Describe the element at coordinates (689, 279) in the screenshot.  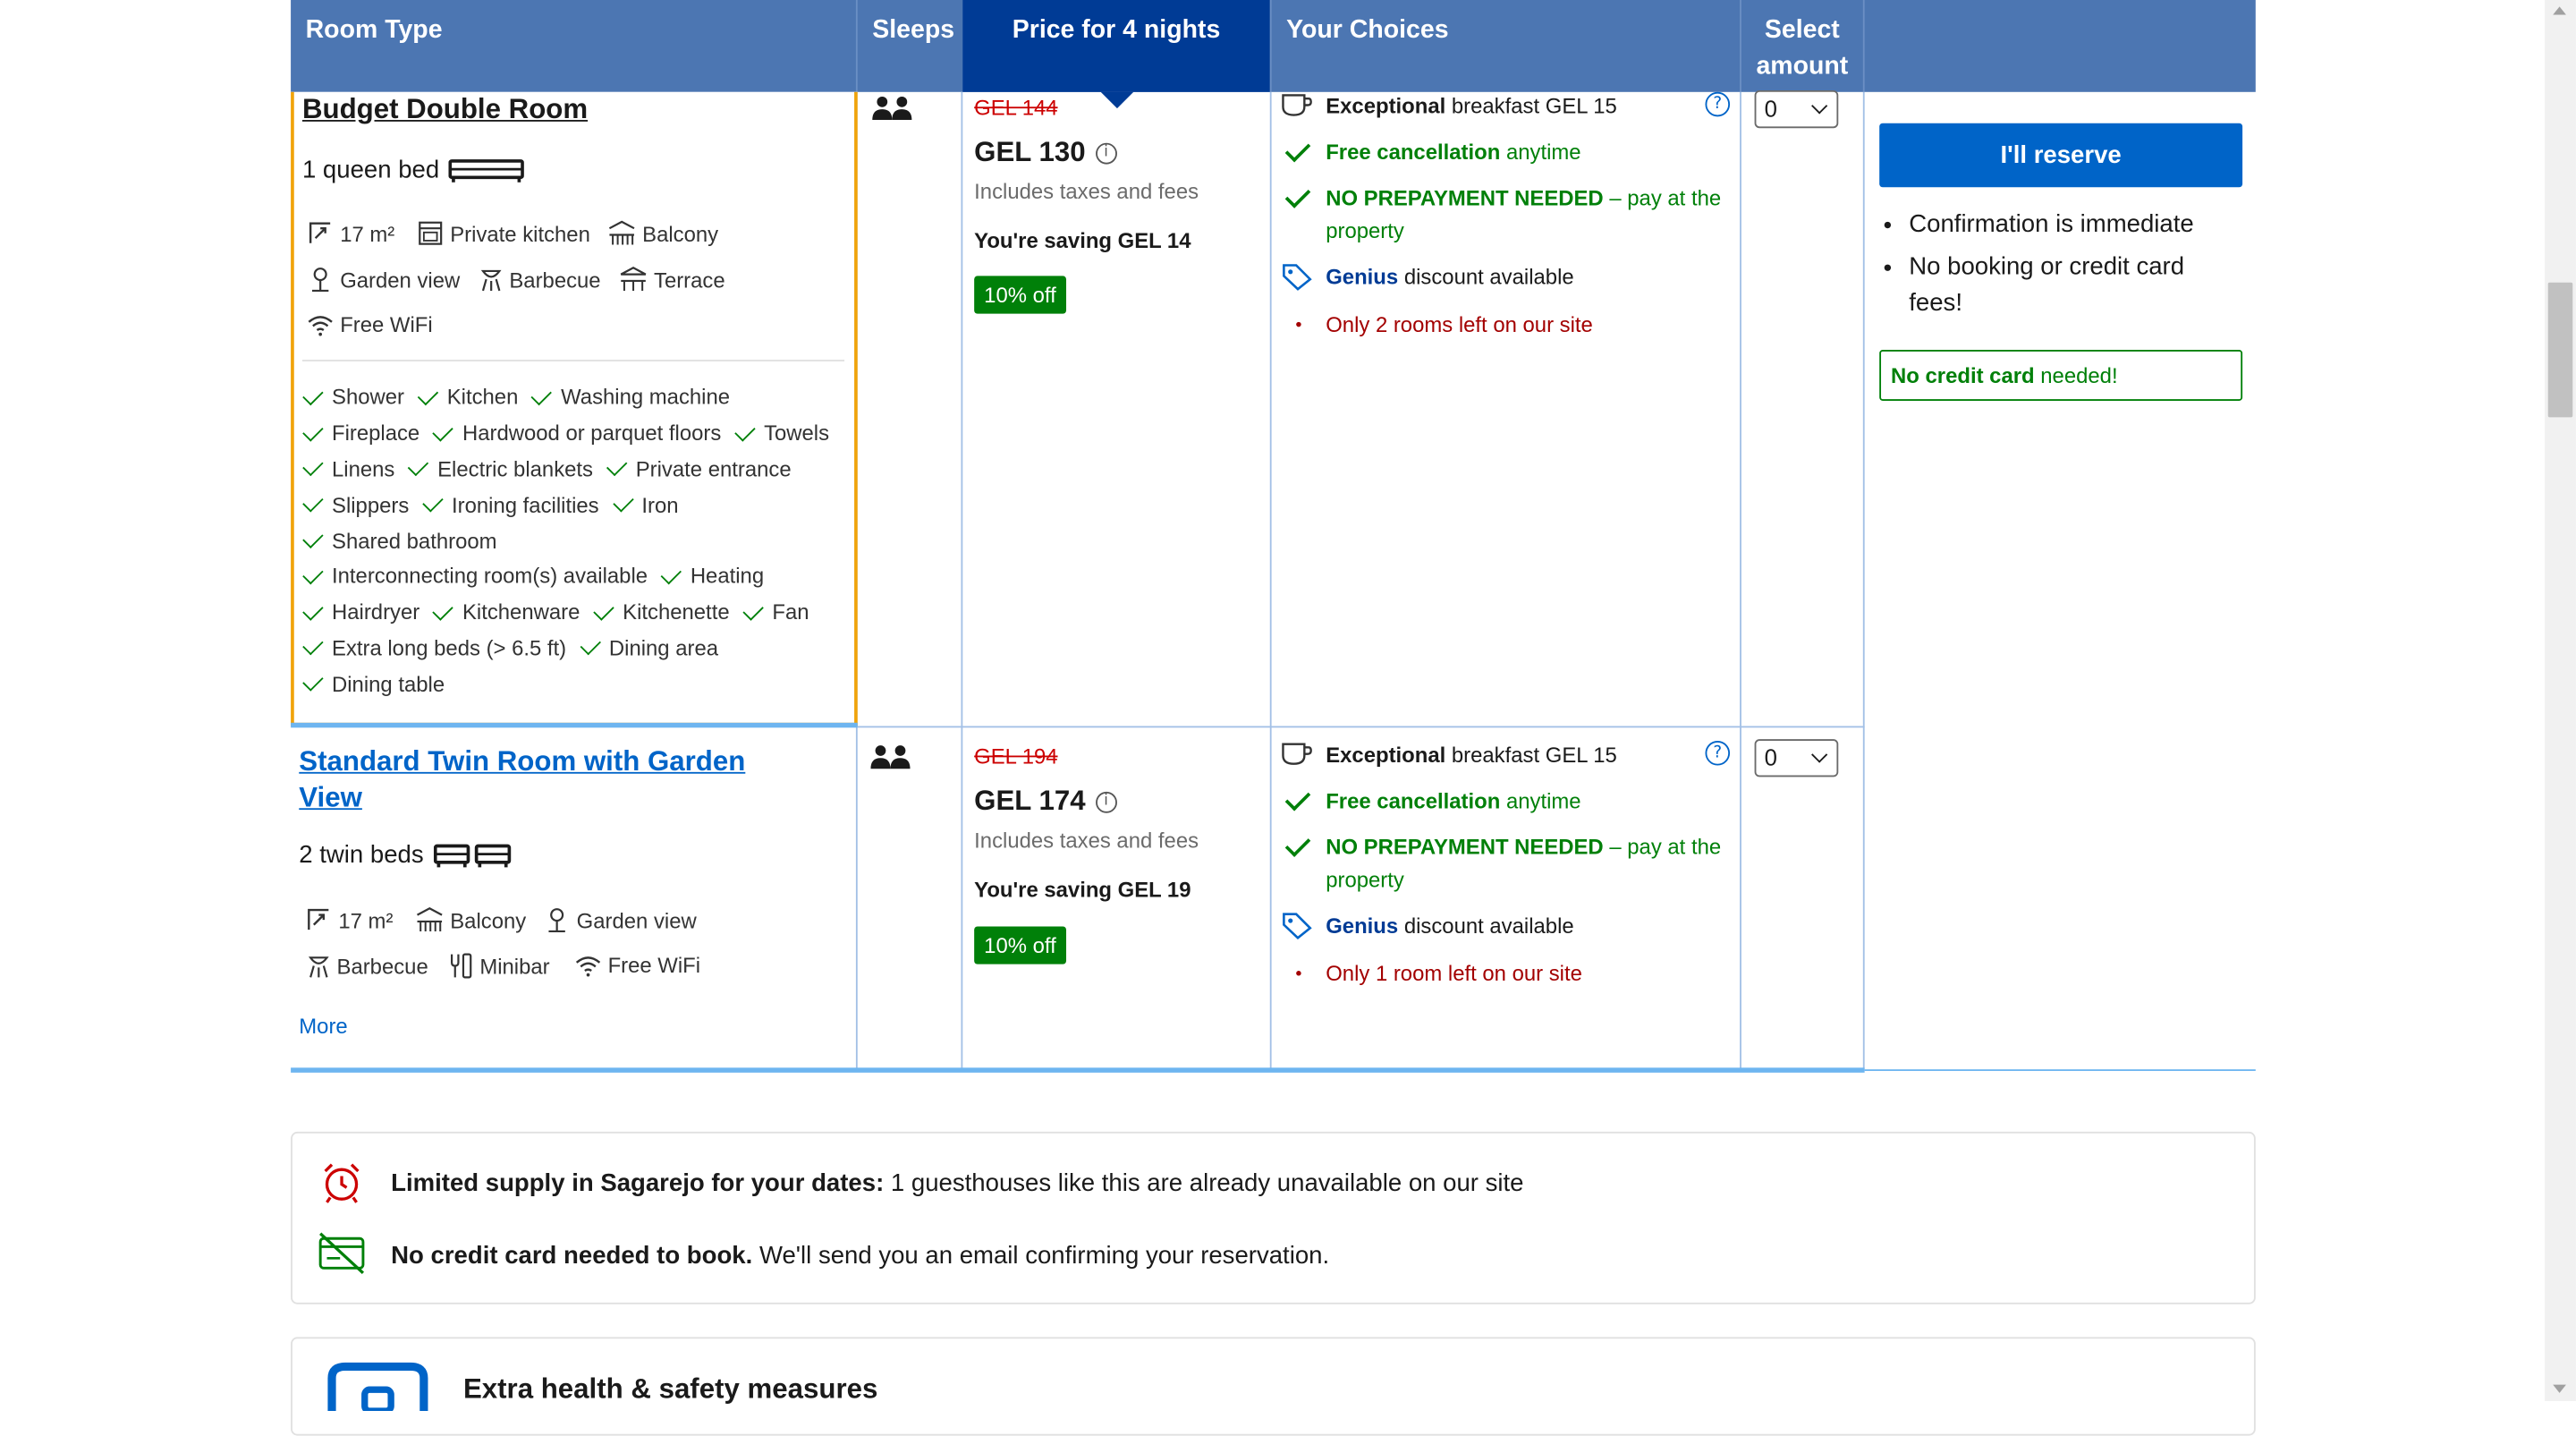
I see `facility-label: Terrace` at that location.